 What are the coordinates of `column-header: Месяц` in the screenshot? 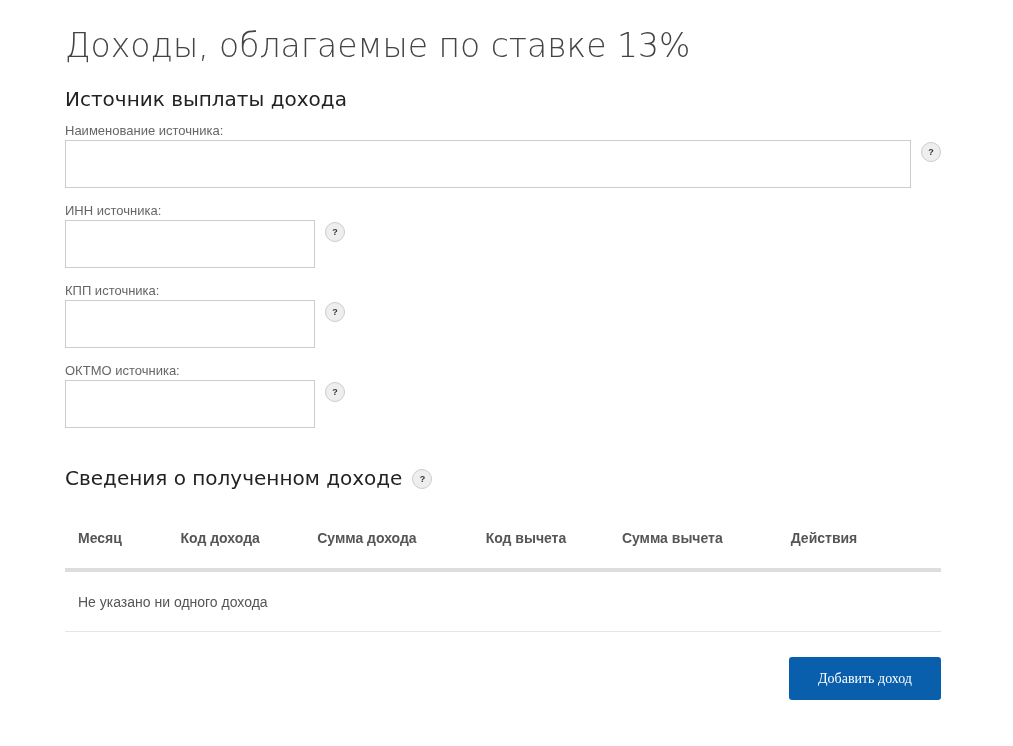 It's located at (116, 545).